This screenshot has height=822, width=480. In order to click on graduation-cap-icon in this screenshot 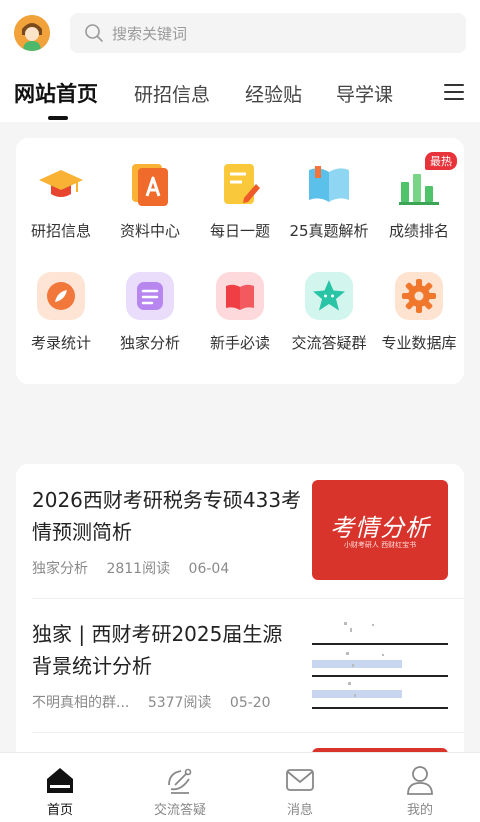, I will do `click(61, 184)`.